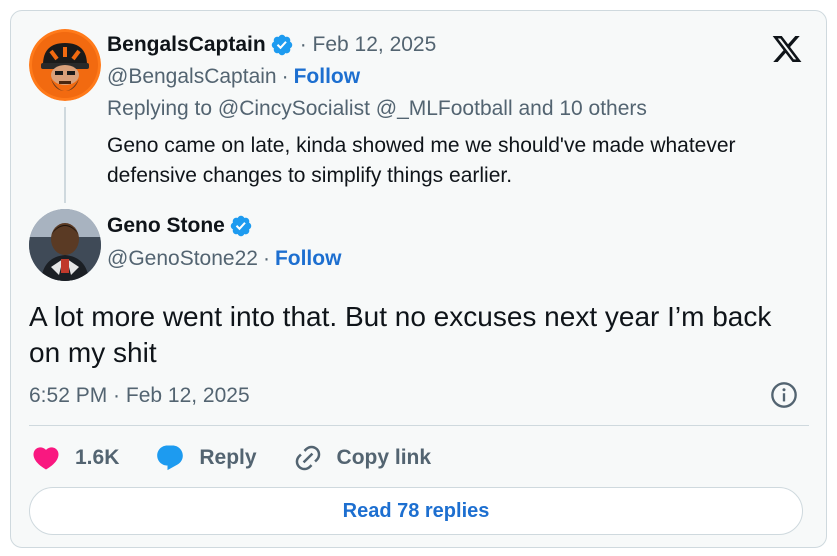  I want to click on link-icon, so click(307, 458).